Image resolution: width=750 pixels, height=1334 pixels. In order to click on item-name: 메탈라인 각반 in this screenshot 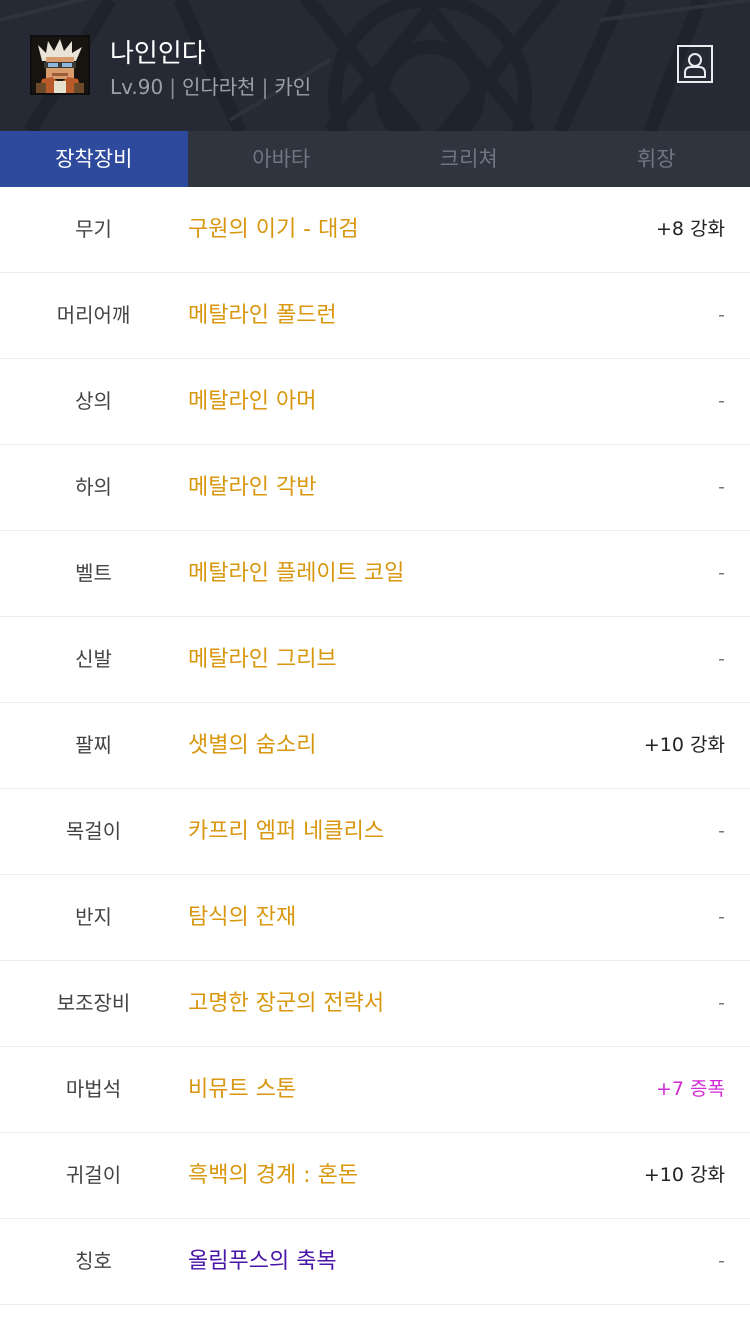, I will do `click(252, 487)`.